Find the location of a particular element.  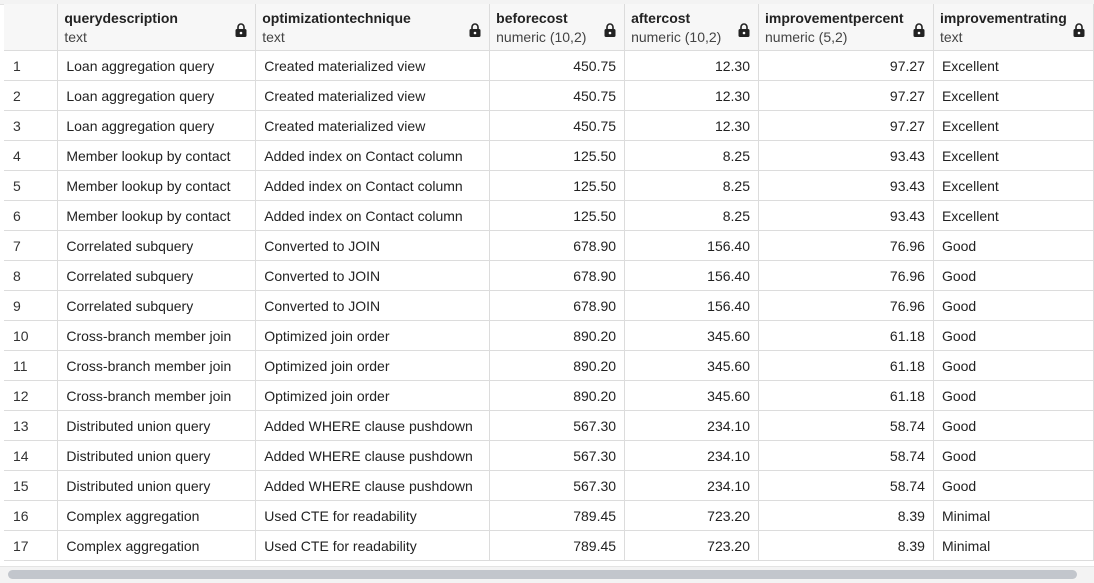

row-number: 3 is located at coordinates (31, 125).